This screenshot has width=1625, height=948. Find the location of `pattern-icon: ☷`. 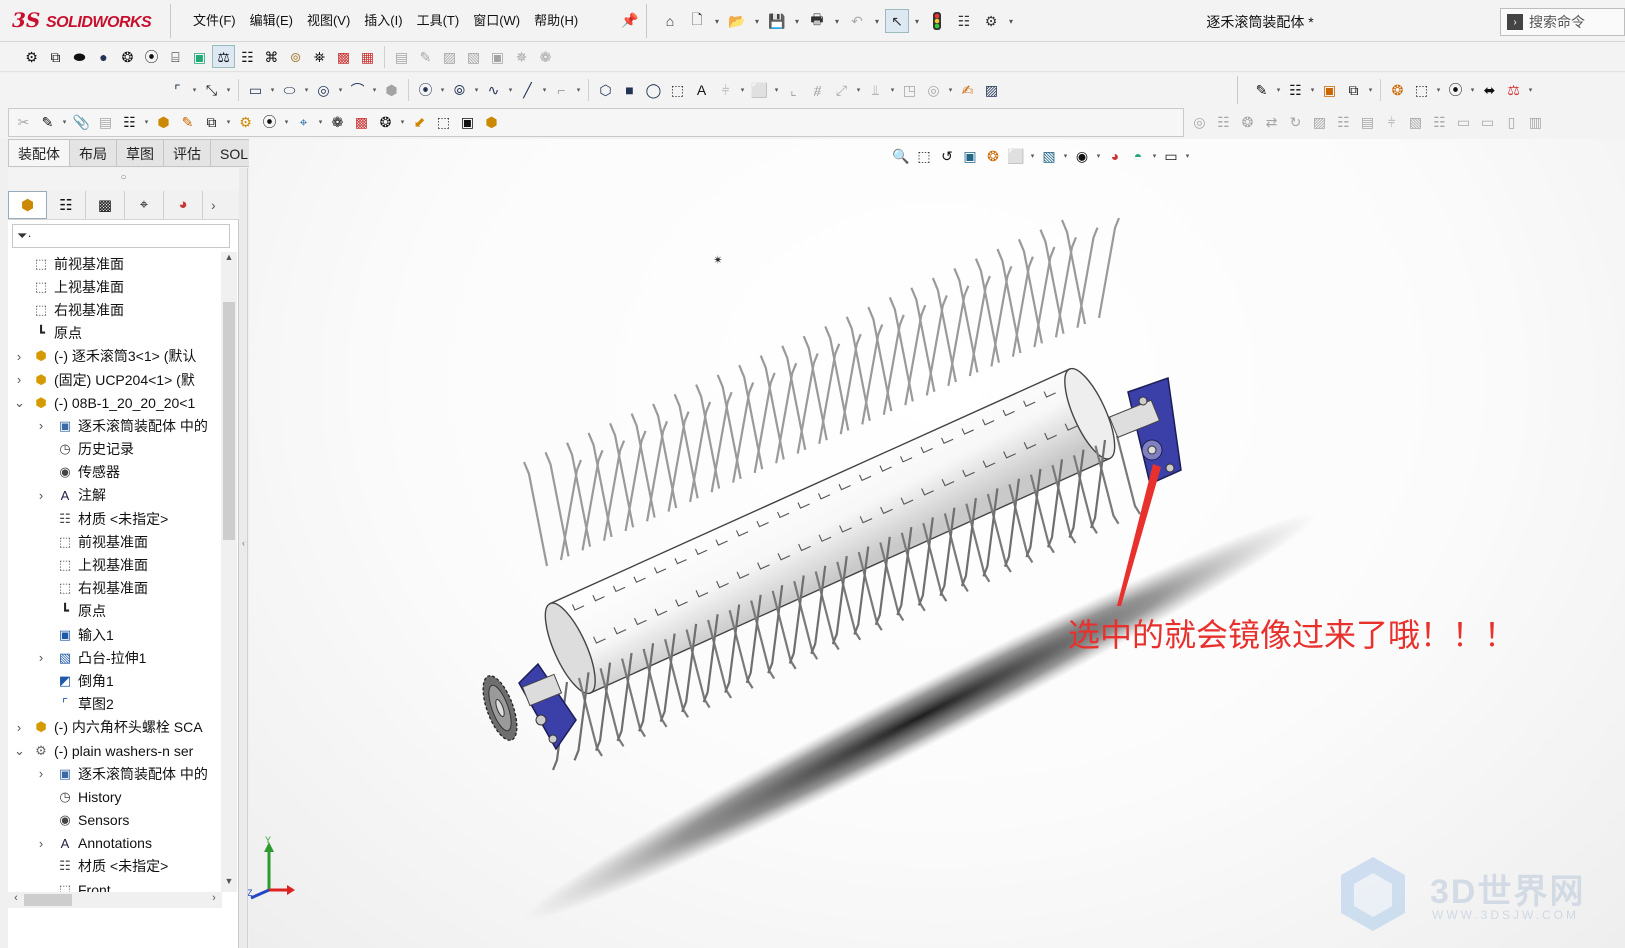

pattern-icon: ☷ is located at coordinates (1295, 89).